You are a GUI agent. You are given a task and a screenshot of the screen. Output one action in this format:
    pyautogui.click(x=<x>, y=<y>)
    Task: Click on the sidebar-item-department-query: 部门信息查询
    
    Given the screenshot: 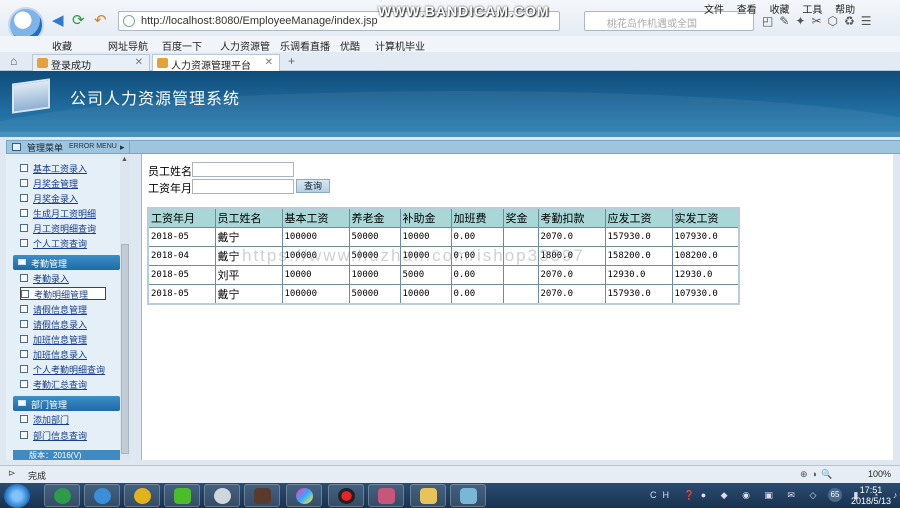 What is the action you would take?
    pyautogui.click(x=53, y=435)
    